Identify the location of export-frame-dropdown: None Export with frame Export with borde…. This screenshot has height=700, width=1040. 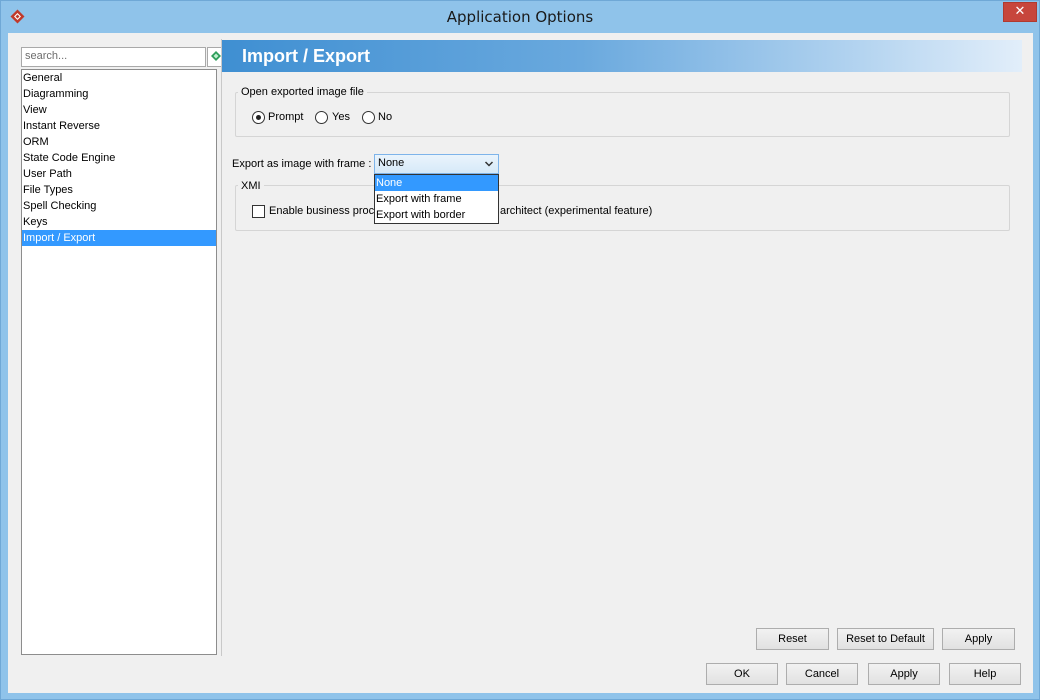
(436, 199).